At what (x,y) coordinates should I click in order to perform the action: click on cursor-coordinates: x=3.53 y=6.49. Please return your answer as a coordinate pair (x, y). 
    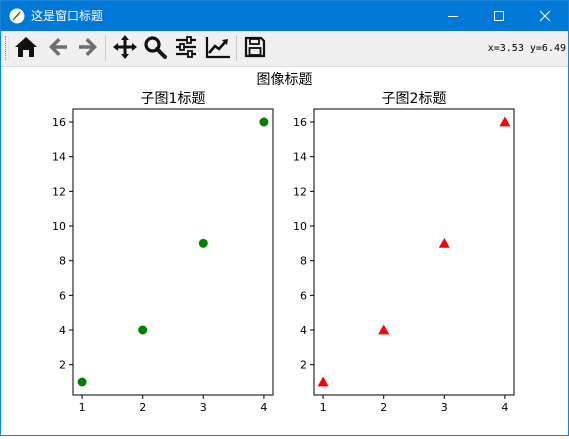
    Looking at the image, I should click on (526, 48).